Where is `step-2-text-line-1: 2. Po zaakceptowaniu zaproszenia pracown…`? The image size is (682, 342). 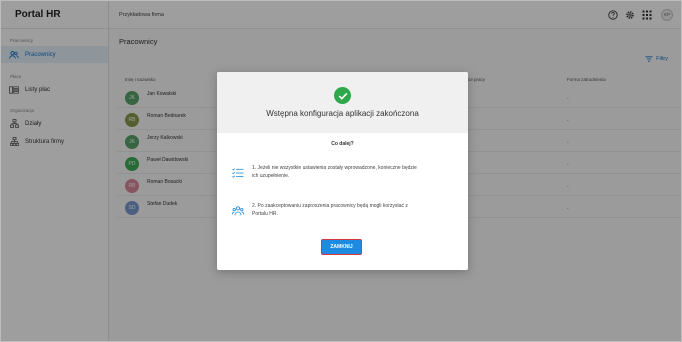
step-2-text-line-1: 2. Po zaakceptowaniu zaproszenia pracown… is located at coordinates (330, 206).